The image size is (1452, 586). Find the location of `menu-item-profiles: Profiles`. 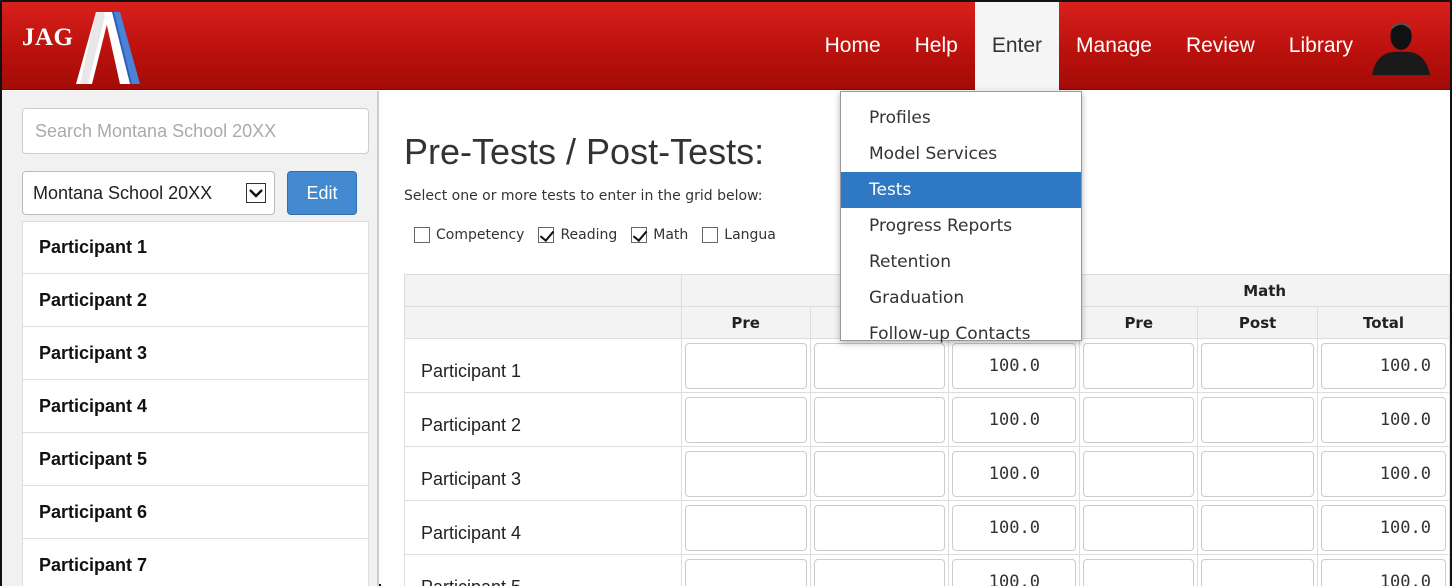

menu-item-profiles: Profiles is located at coordinates (961, 118).